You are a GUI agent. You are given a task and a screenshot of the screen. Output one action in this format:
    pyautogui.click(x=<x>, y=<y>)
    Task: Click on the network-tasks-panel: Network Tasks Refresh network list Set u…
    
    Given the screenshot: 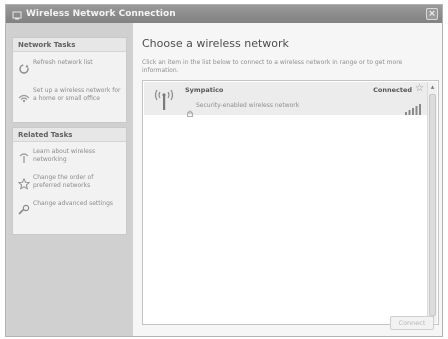 What is the action you would take?
    pyautogui.click(x=69, y=80)
    